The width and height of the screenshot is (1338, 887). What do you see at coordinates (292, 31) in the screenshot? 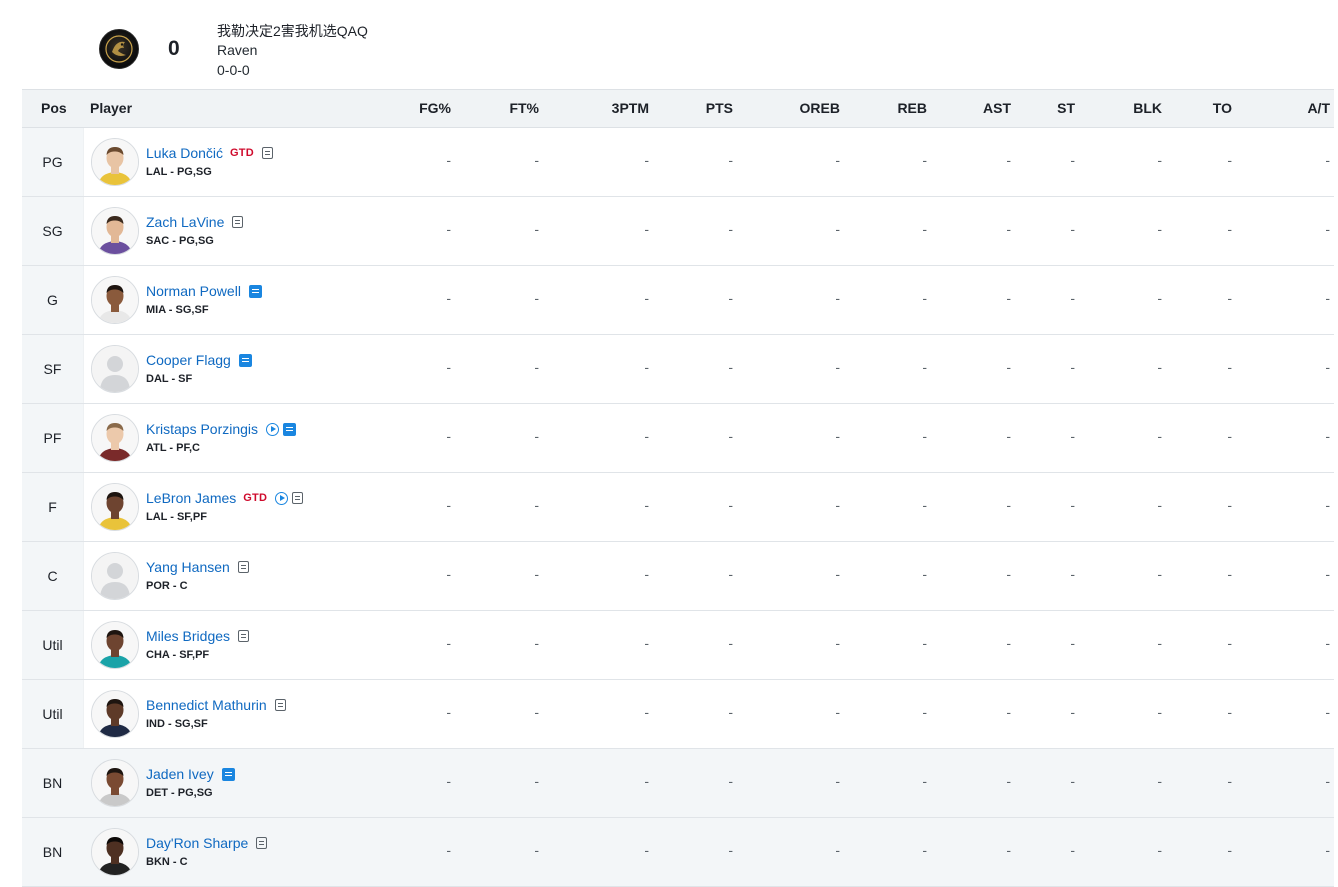
I see `team-name: 我勒决定2害我机选QAQ` at bounding box center [292, 31].